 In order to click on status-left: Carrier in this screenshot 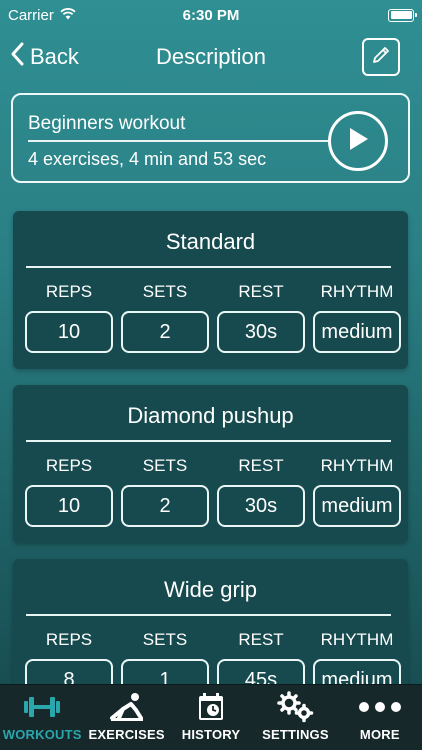, I will do `click(42, 15)`.